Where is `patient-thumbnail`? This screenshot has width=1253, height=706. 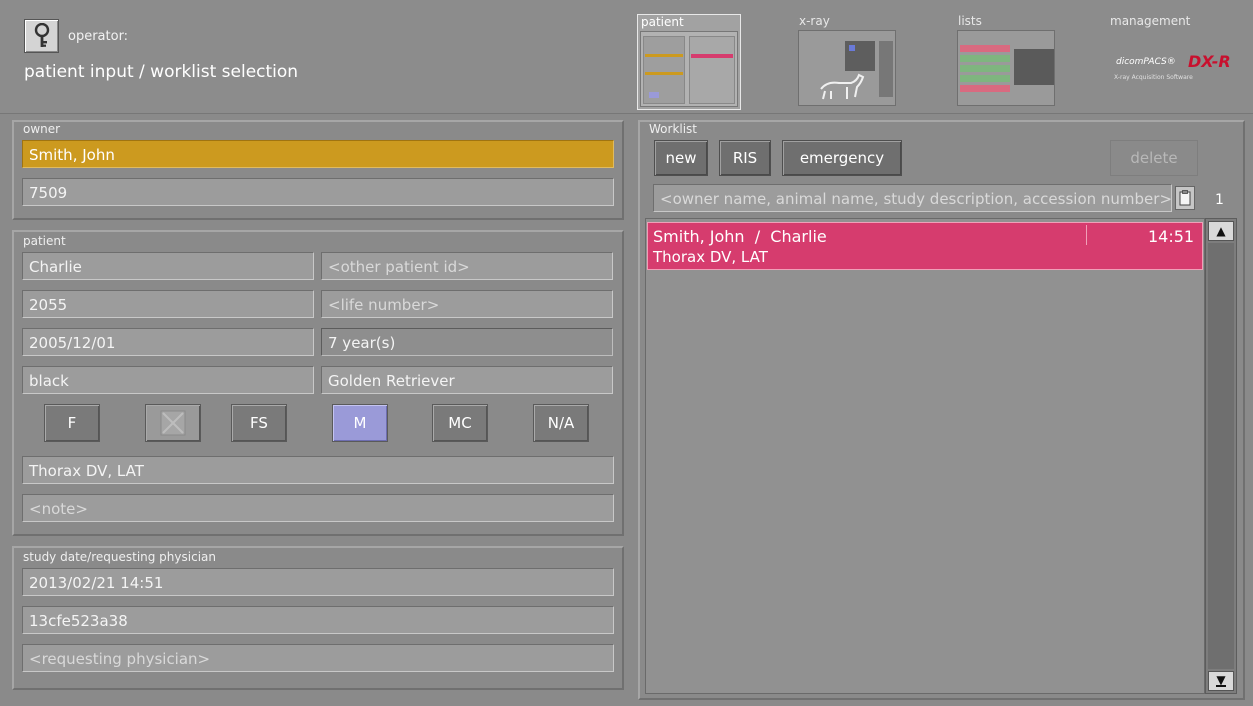
patient-thumbnail is located at coordinates (689, 69).